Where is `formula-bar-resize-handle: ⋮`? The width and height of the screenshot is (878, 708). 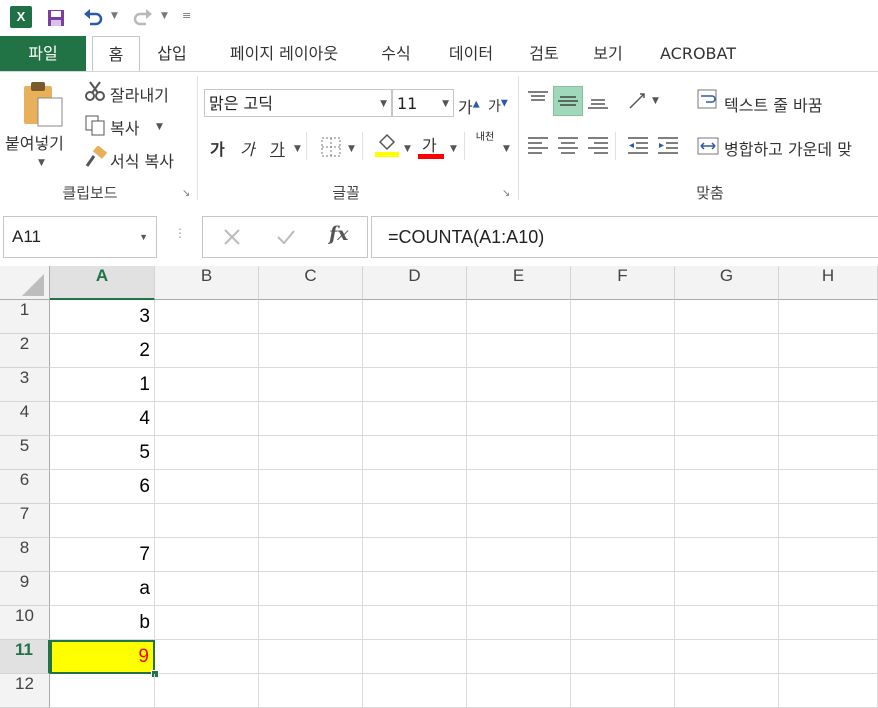 formula-bar-resize-handle: ⋮ is located at coordinates (180, 233).